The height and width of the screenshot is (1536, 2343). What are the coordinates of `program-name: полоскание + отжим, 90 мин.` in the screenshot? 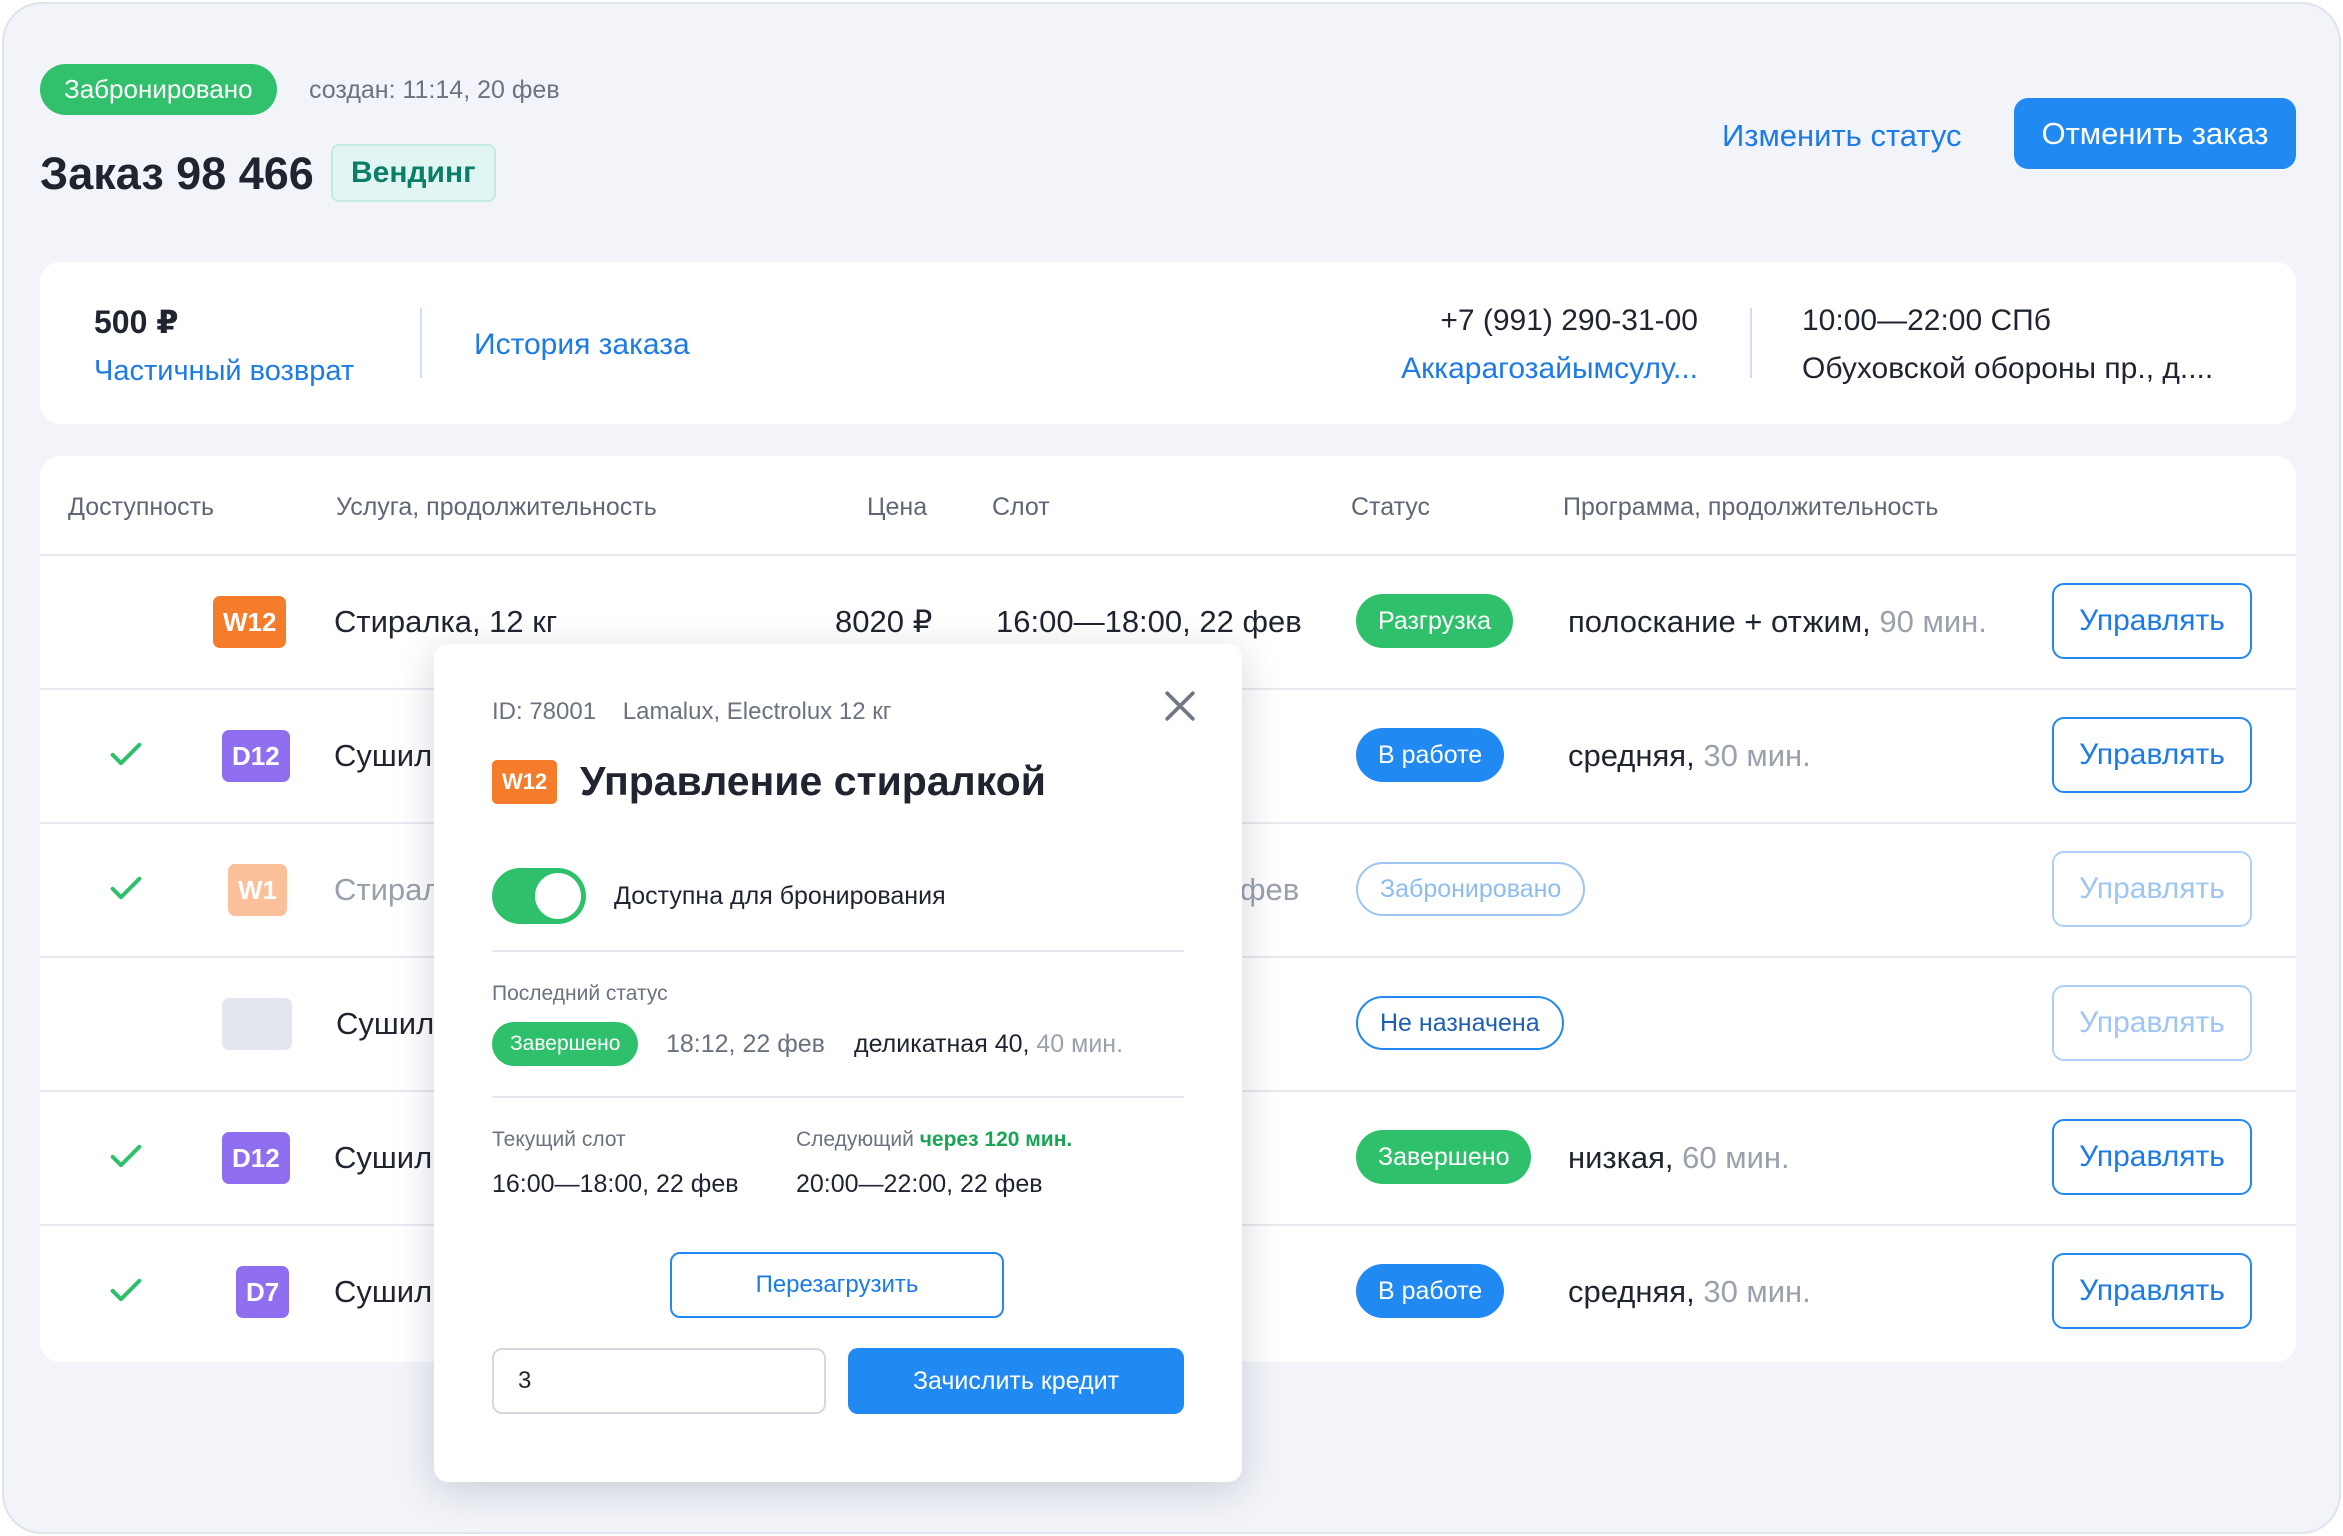 It's located at (1777, 622).